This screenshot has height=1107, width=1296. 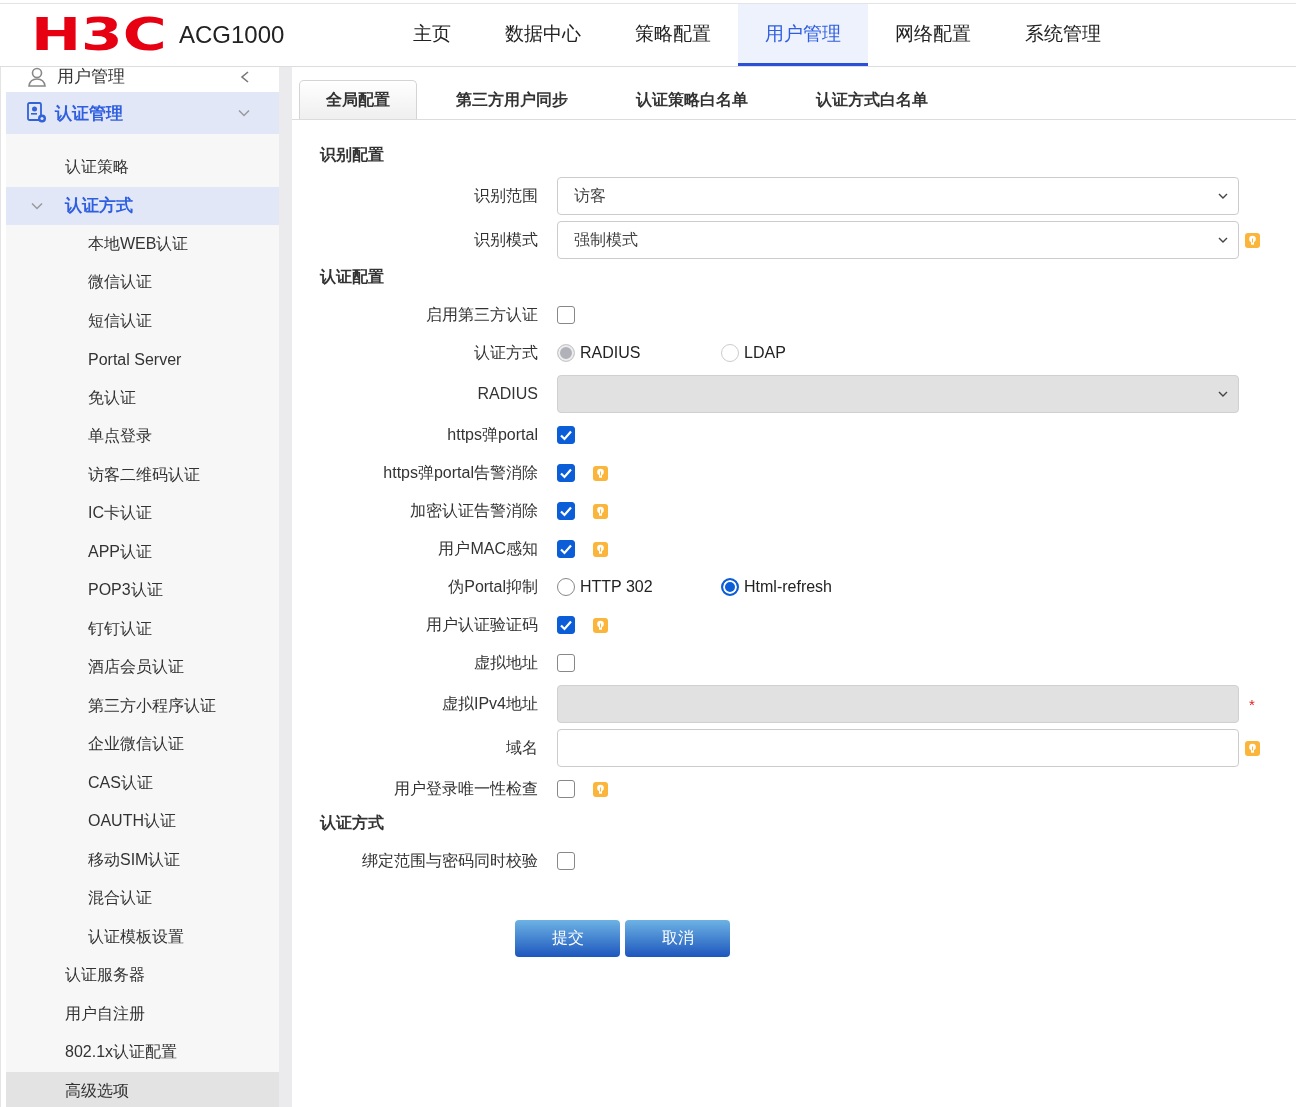 I want to click on sidebar-subitem: 酒店会员认证, so click(x=142, y=667).